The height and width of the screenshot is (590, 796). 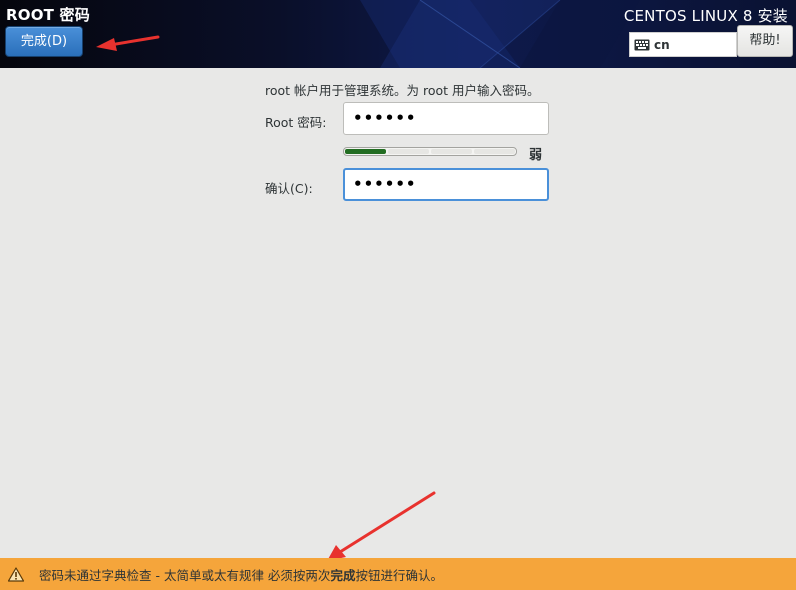 What do you see at coordinates (662, 44) in the screenshot?
I see `keyboard-layout-label: cn` at bounding box center [662, 44].